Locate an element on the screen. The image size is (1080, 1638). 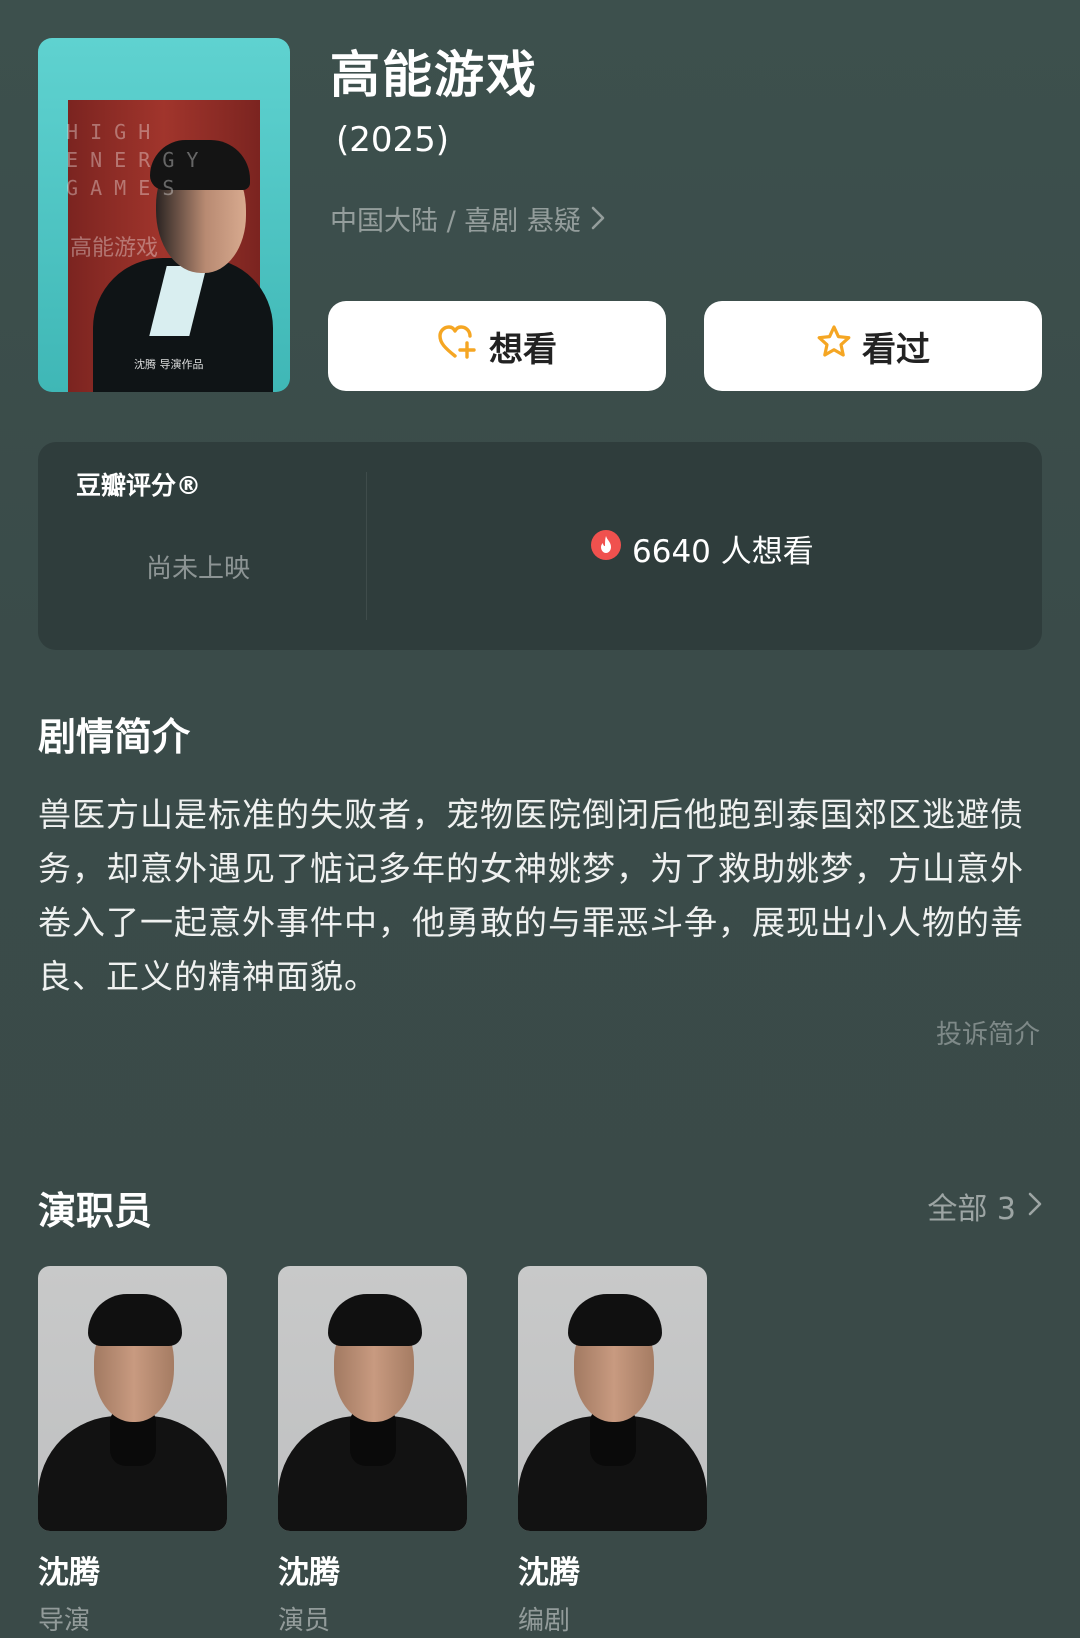
cast-list: 沈腾 导演 沈腾 演员 沈腾 编剧 is located at coordinates (372, 1451).